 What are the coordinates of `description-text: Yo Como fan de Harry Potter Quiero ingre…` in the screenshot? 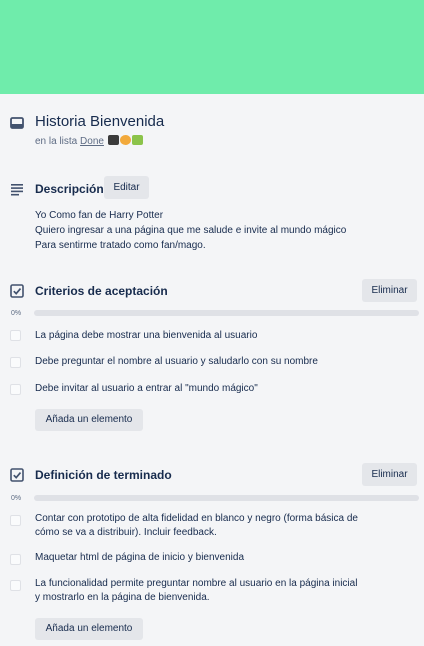 It's located at (225, 230).